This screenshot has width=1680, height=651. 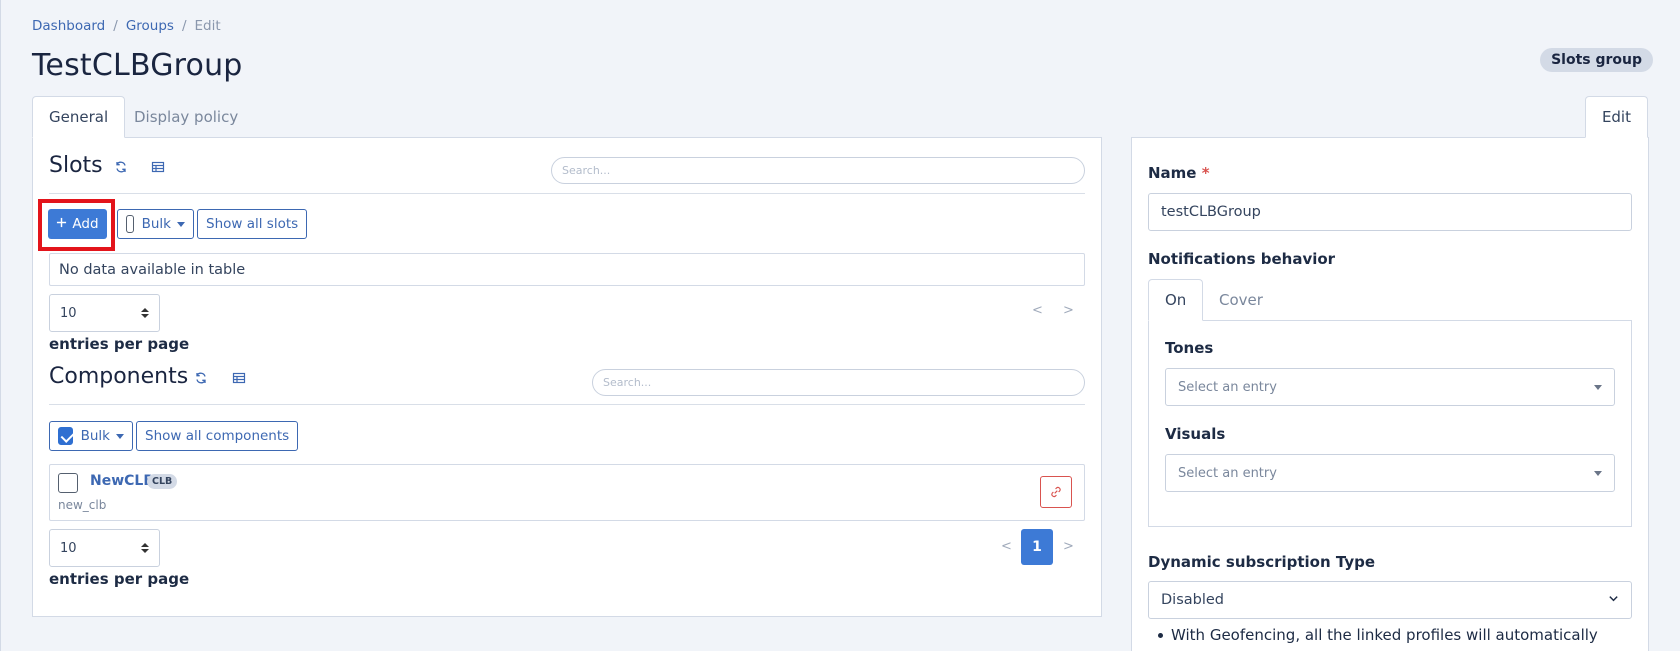 What do you see at coordinates (1160, 635) in the screenshot?
I see `bullet-icon` at bounding box center [1160, 635].